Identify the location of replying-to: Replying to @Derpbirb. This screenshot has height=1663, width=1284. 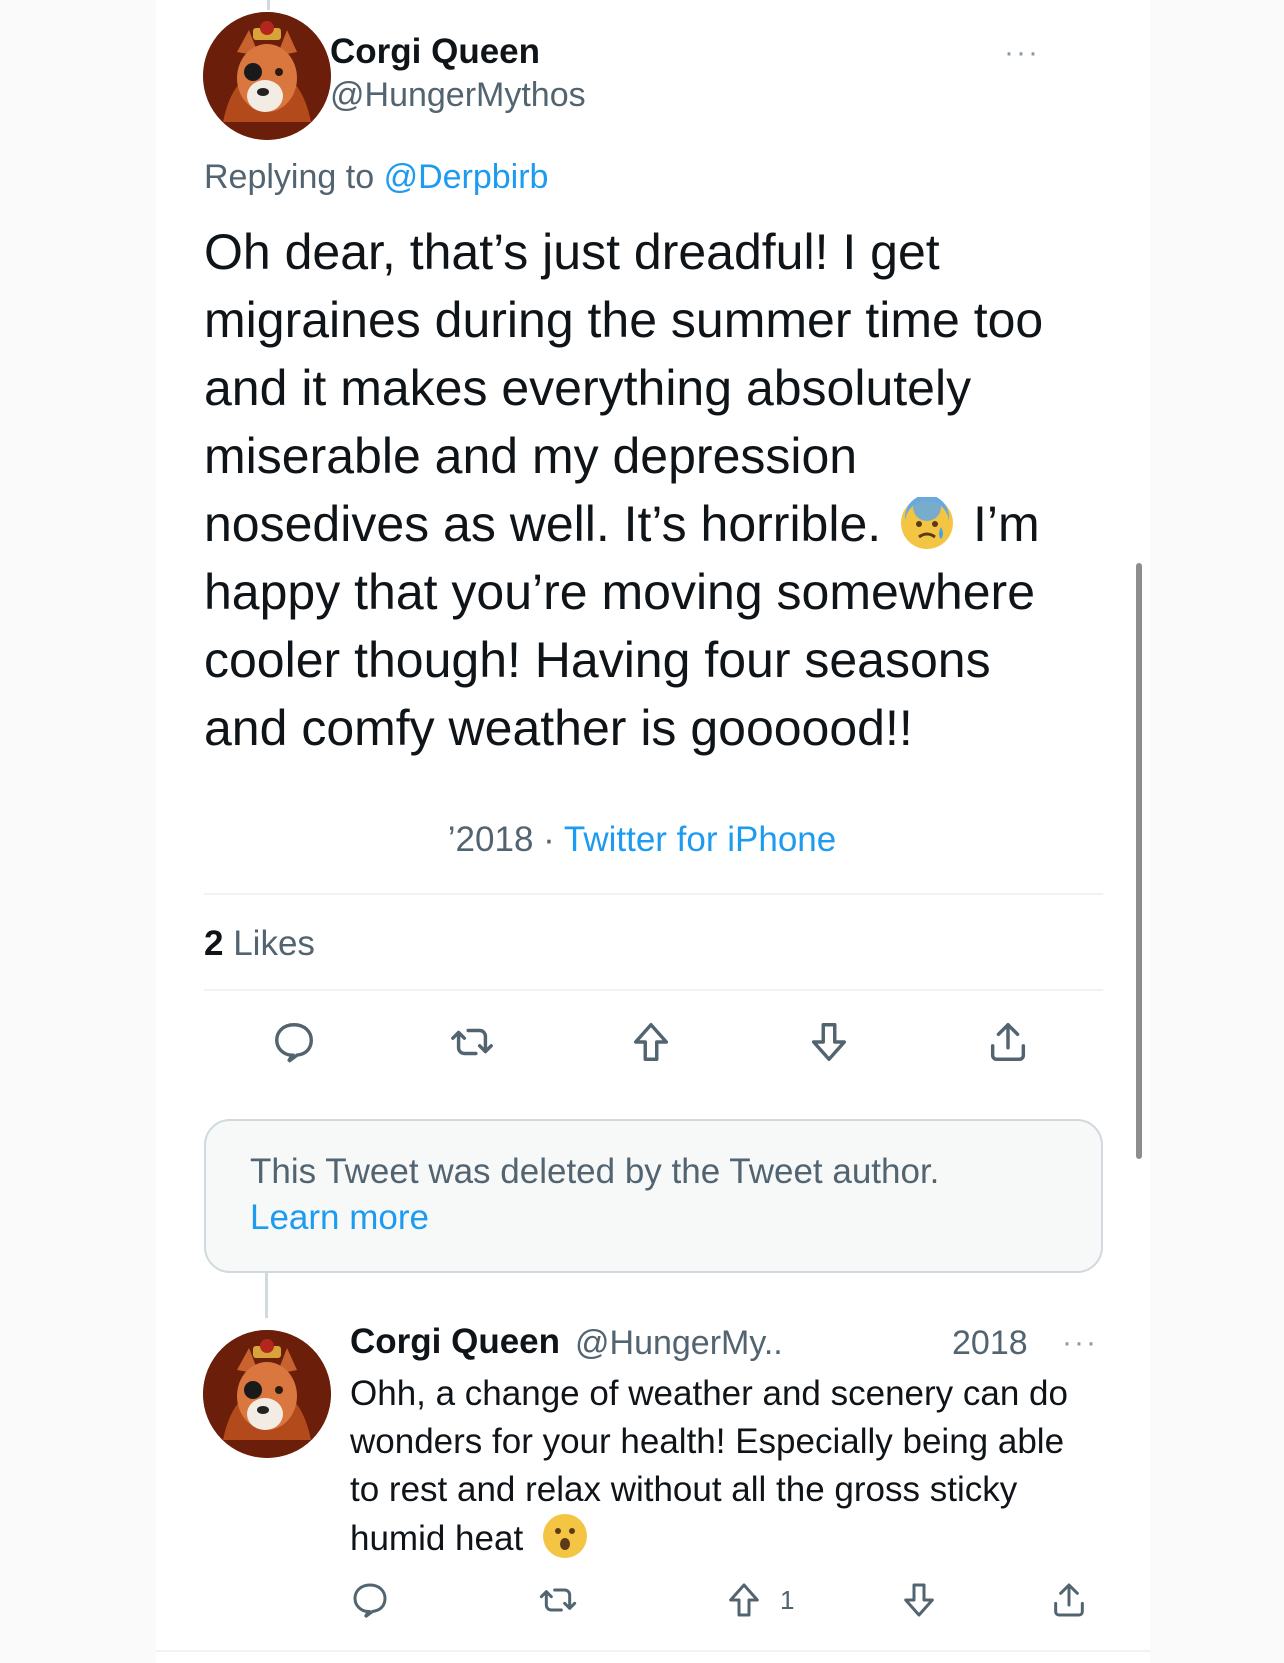
(376, 177).